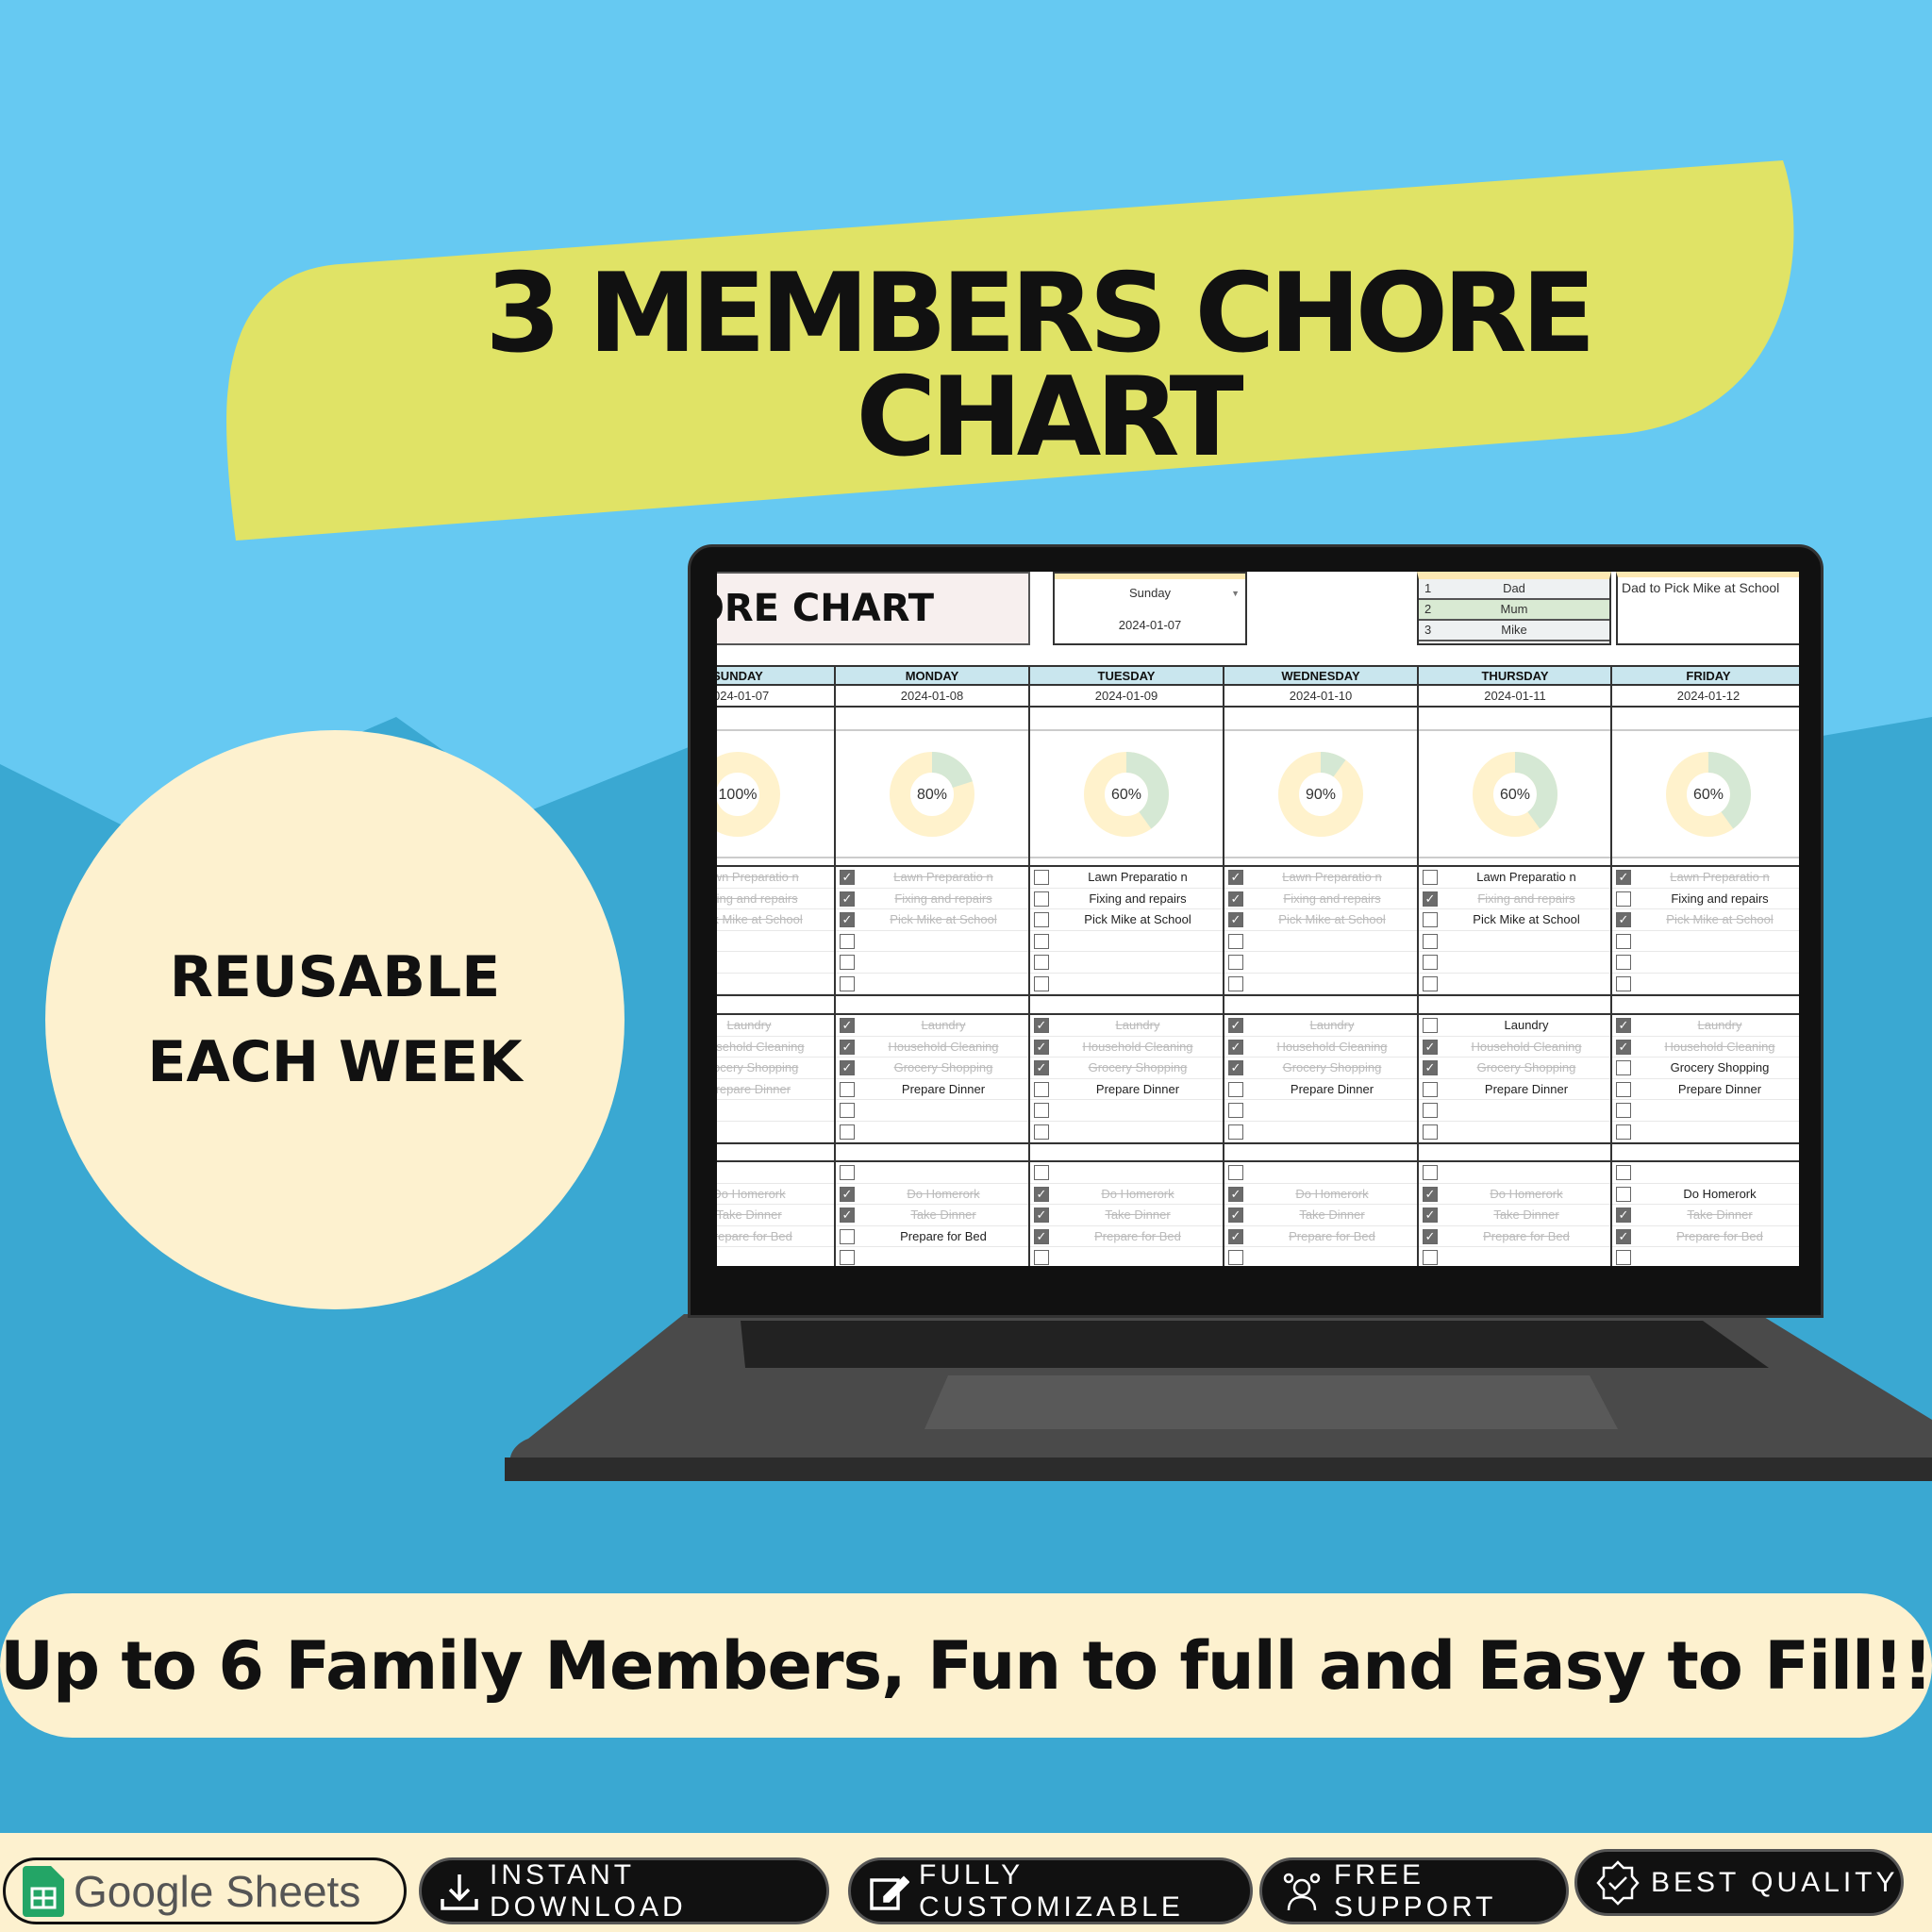  Describe the element at coordinates (1514, 610) in the screenshot. I see `member-row: 2 Mum` at that location.